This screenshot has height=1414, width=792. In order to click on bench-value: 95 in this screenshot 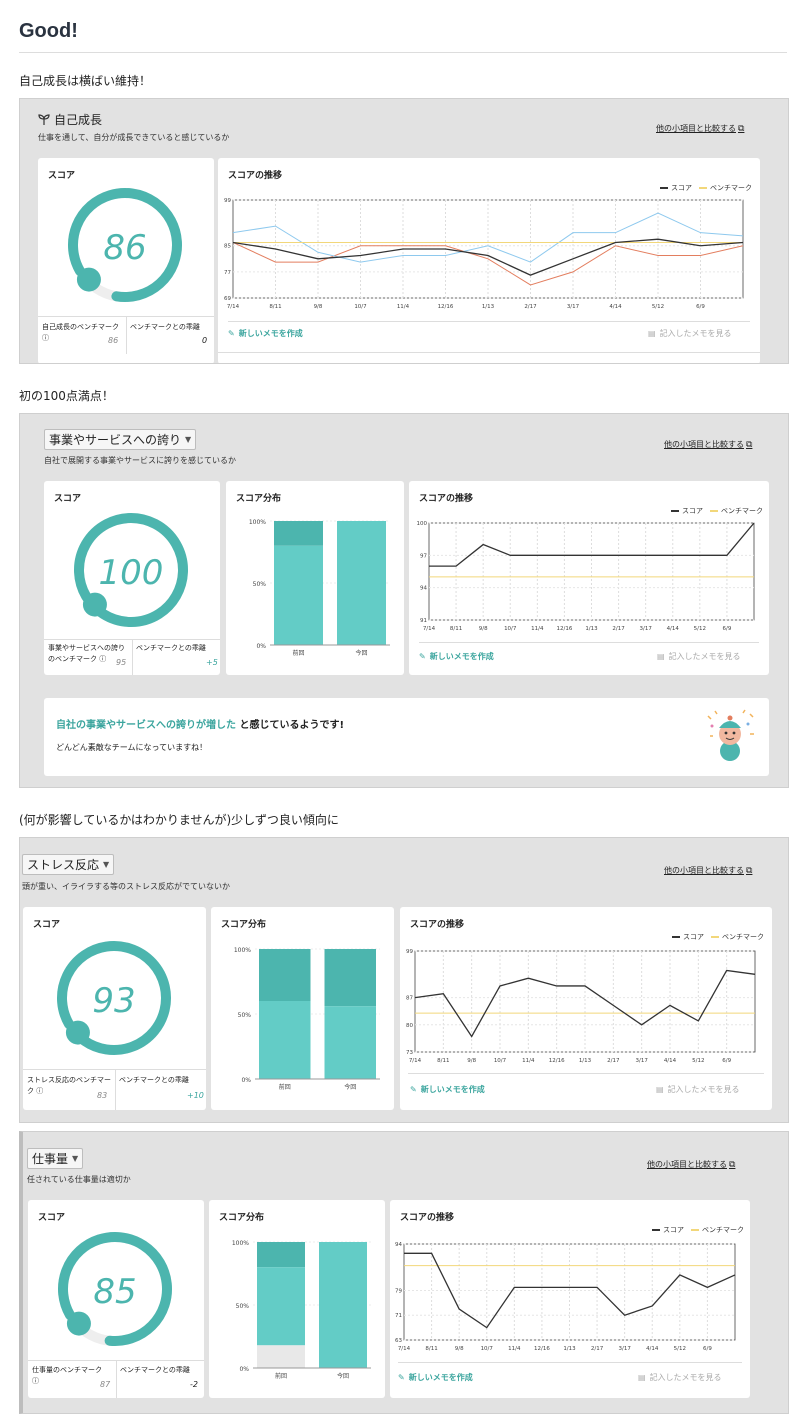, I will do `click(121, 662)`.